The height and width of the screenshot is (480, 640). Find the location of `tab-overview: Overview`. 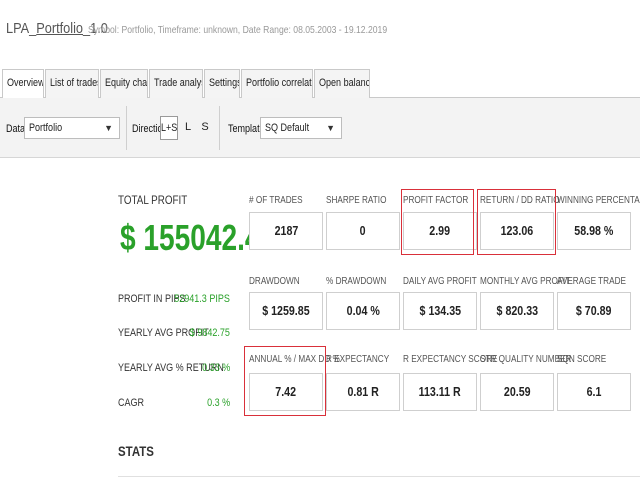

tab-overview: Overview is located at coordinates (23, 84).